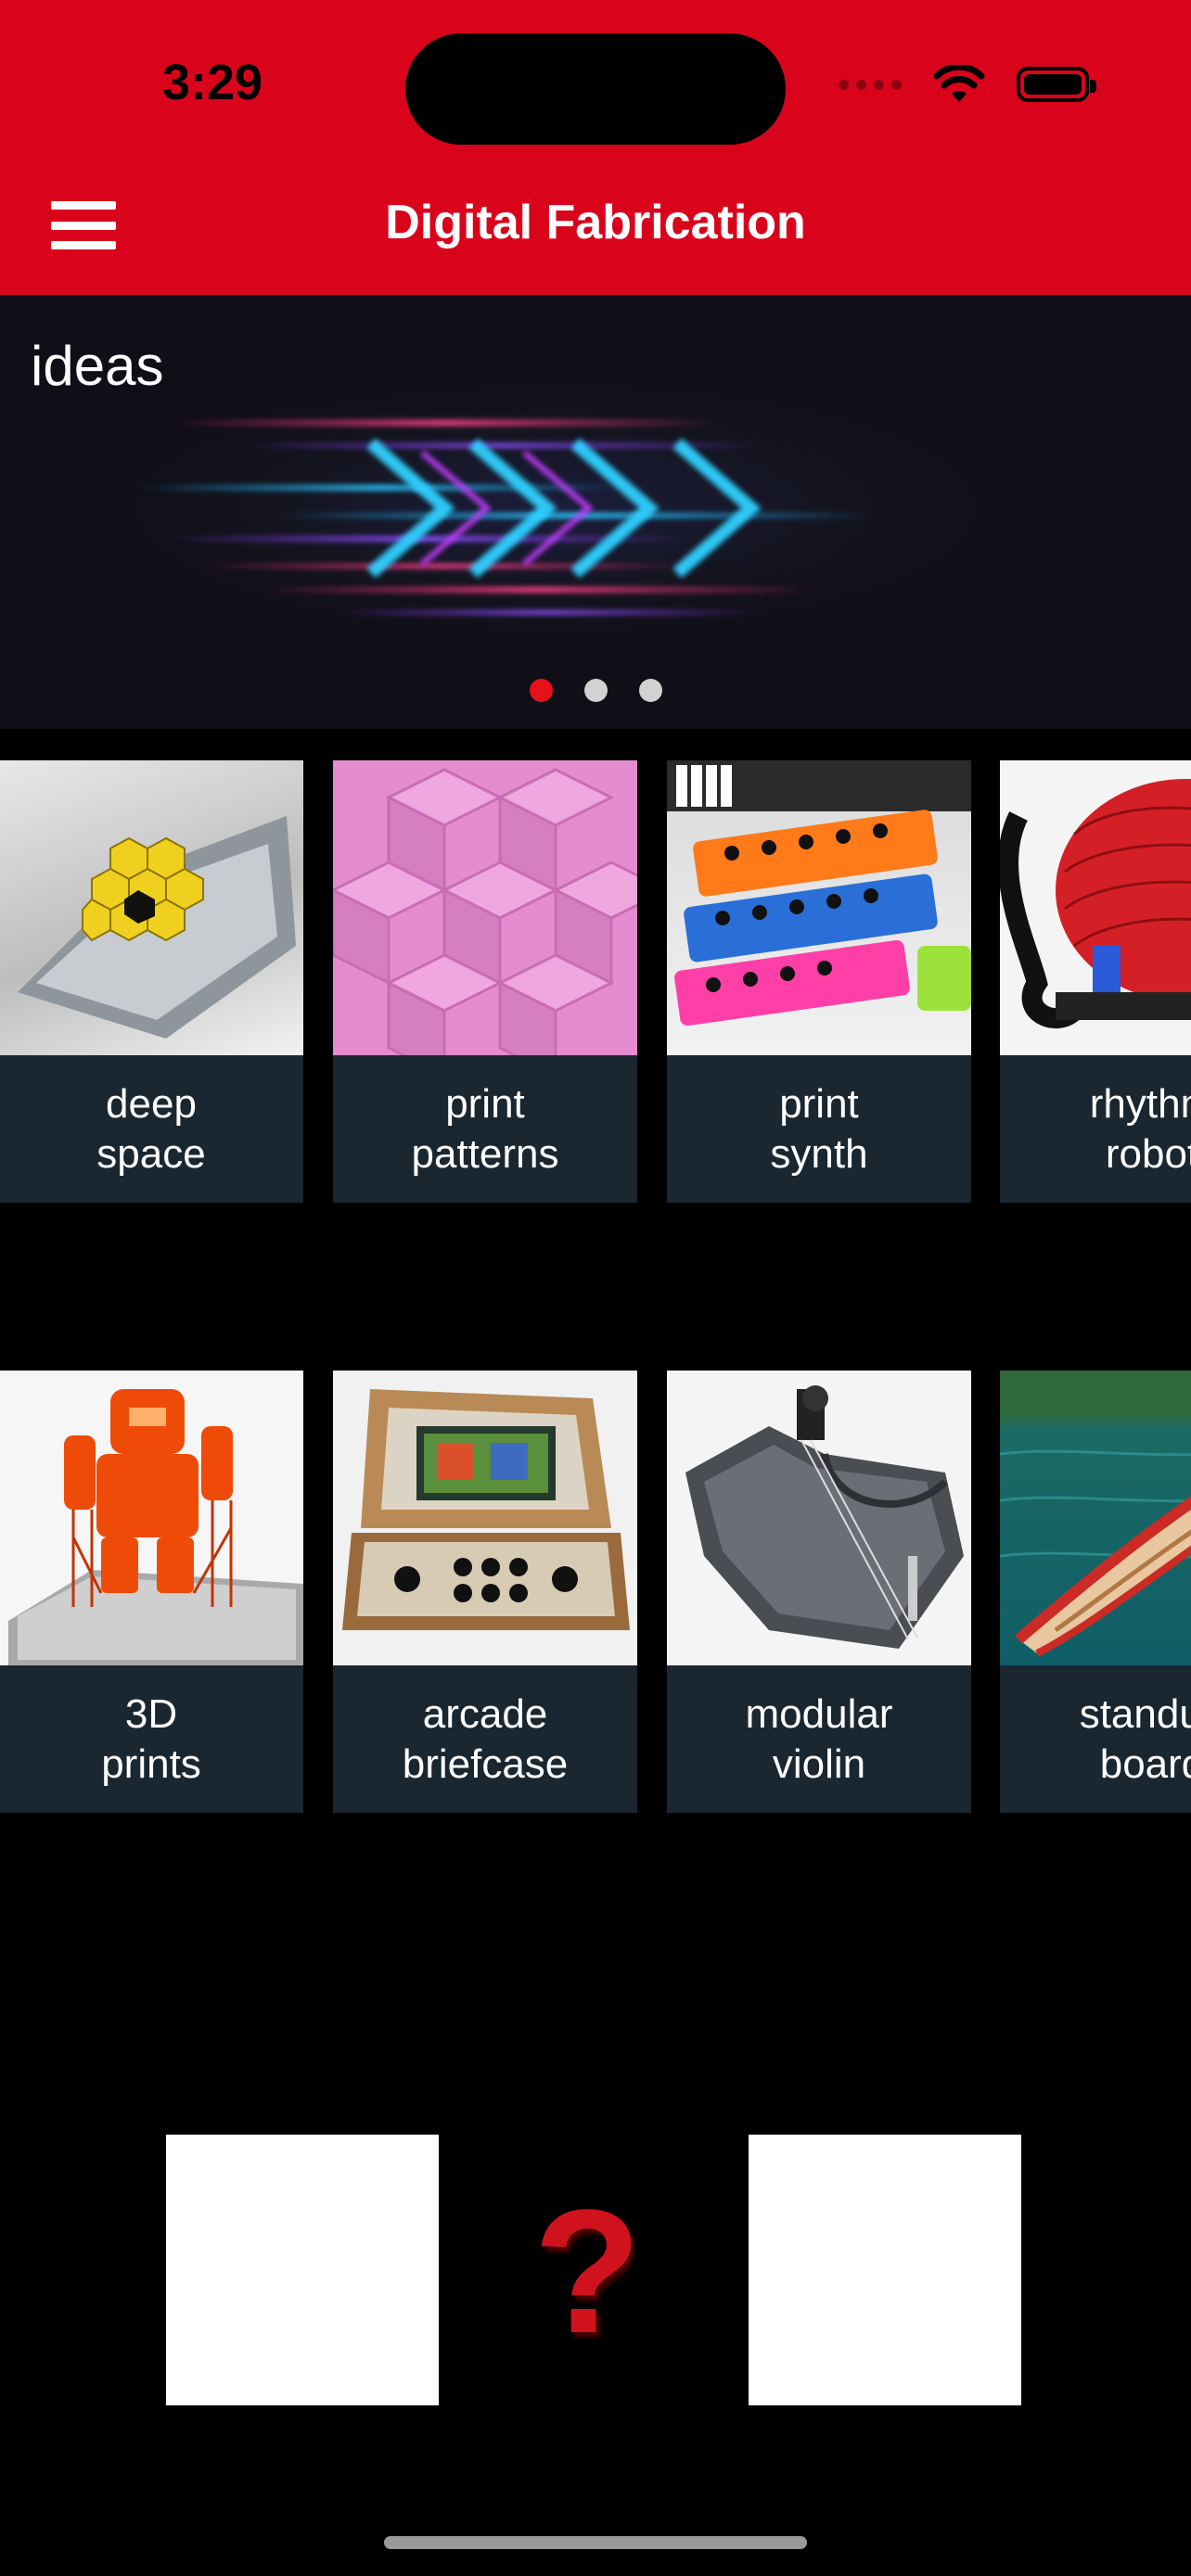 This screenshot has width=1191, height=2576. What do you see at coordinates (151, 1739) in the screenshot?
I see `card-caption: 3D prints` at bounding box center [151, 1739].